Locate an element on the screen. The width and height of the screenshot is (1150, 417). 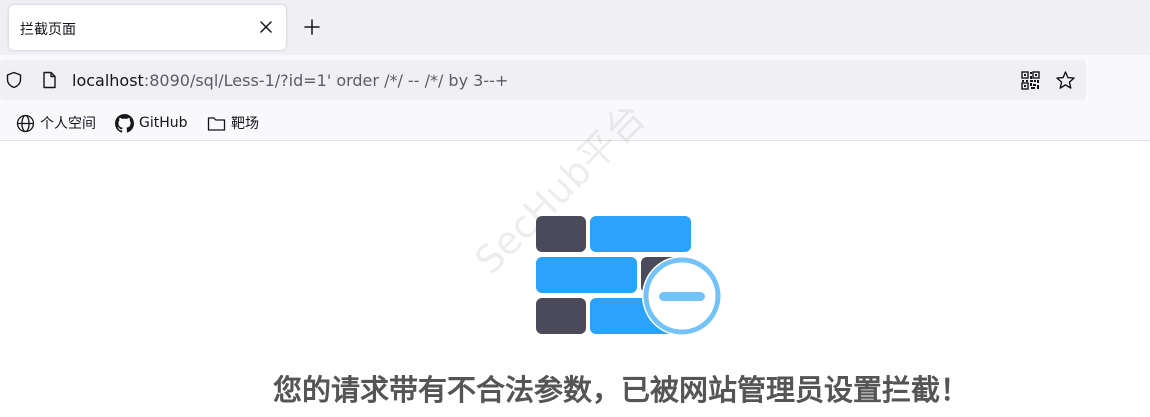
bookmark-personal-space: 个人空间 is located at coordinates (56, 123).